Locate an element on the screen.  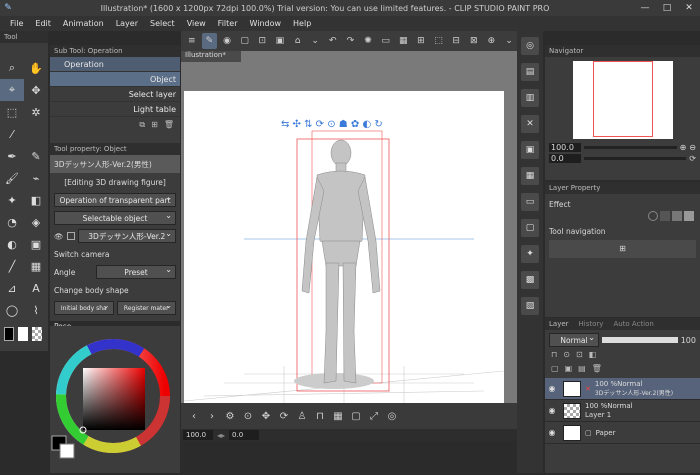
eyedropper-icon: ⁄ is located at coordinates (12, 134).